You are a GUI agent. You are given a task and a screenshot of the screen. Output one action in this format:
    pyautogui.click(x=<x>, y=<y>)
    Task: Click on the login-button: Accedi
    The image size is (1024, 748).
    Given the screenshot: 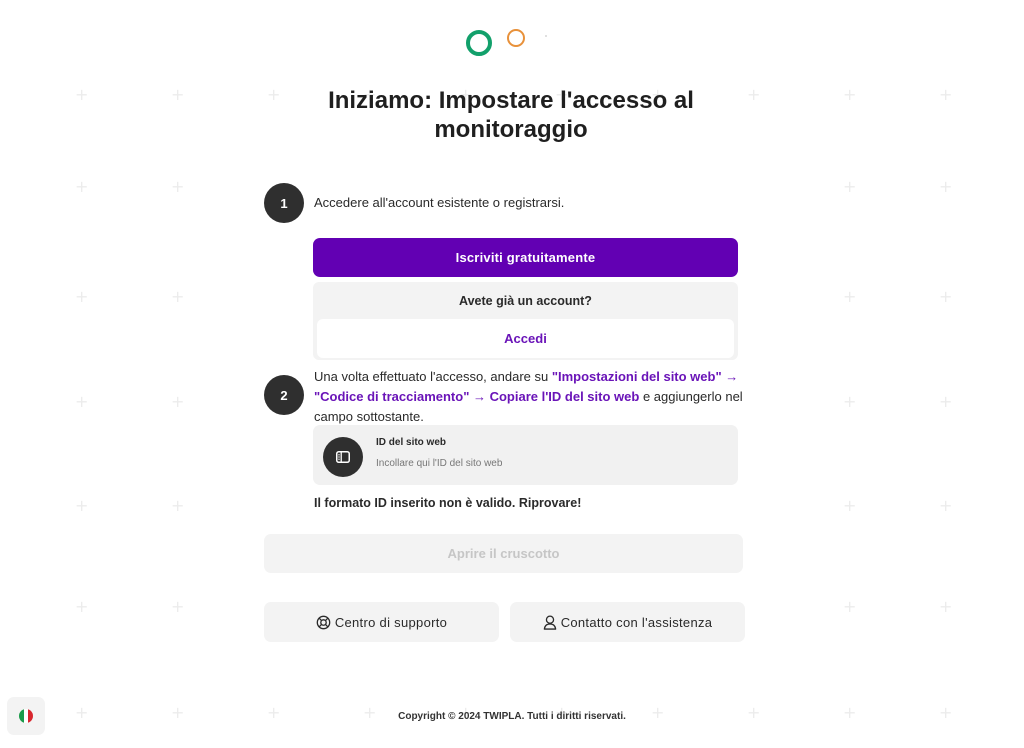 What is the action you would take?
    pyautogui.click(x=525, y=338)
    